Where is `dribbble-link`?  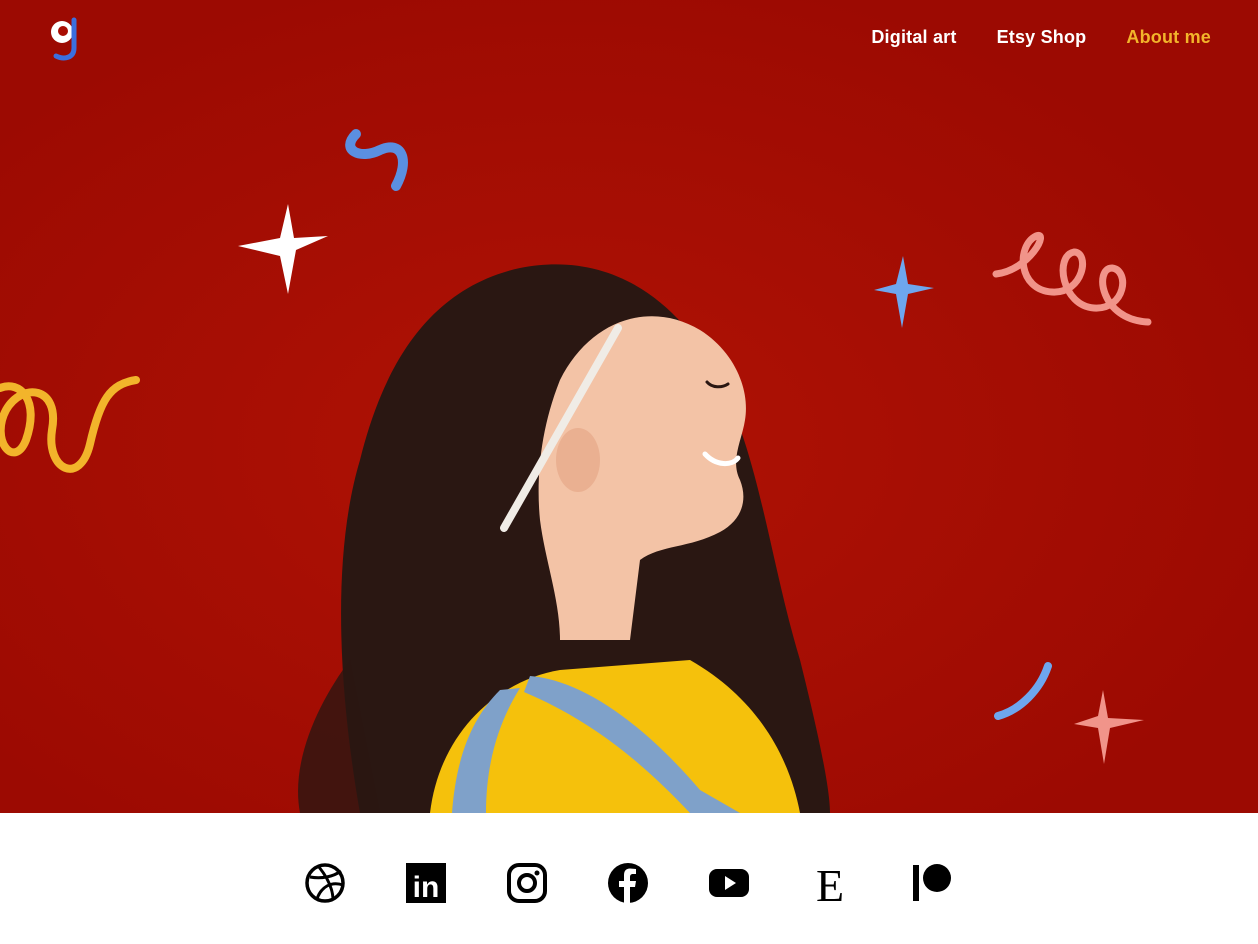 dribbble-link is located at coordinates (325, 883).